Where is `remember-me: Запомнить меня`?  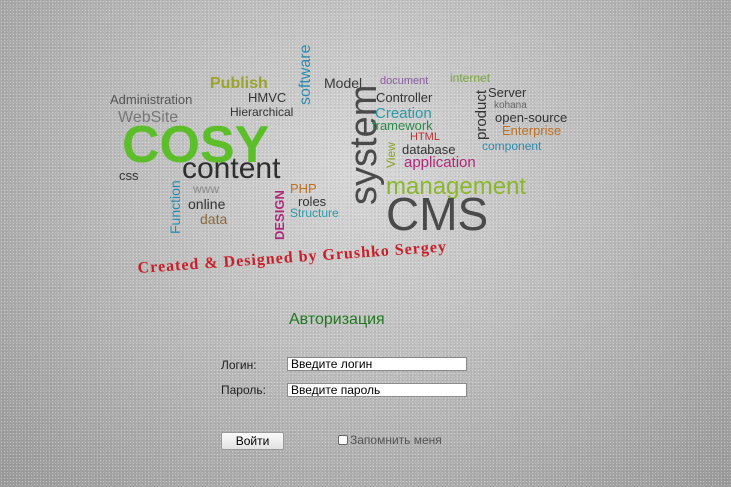
remember-me: Запомнить меня is located at coordinates (390, 440).